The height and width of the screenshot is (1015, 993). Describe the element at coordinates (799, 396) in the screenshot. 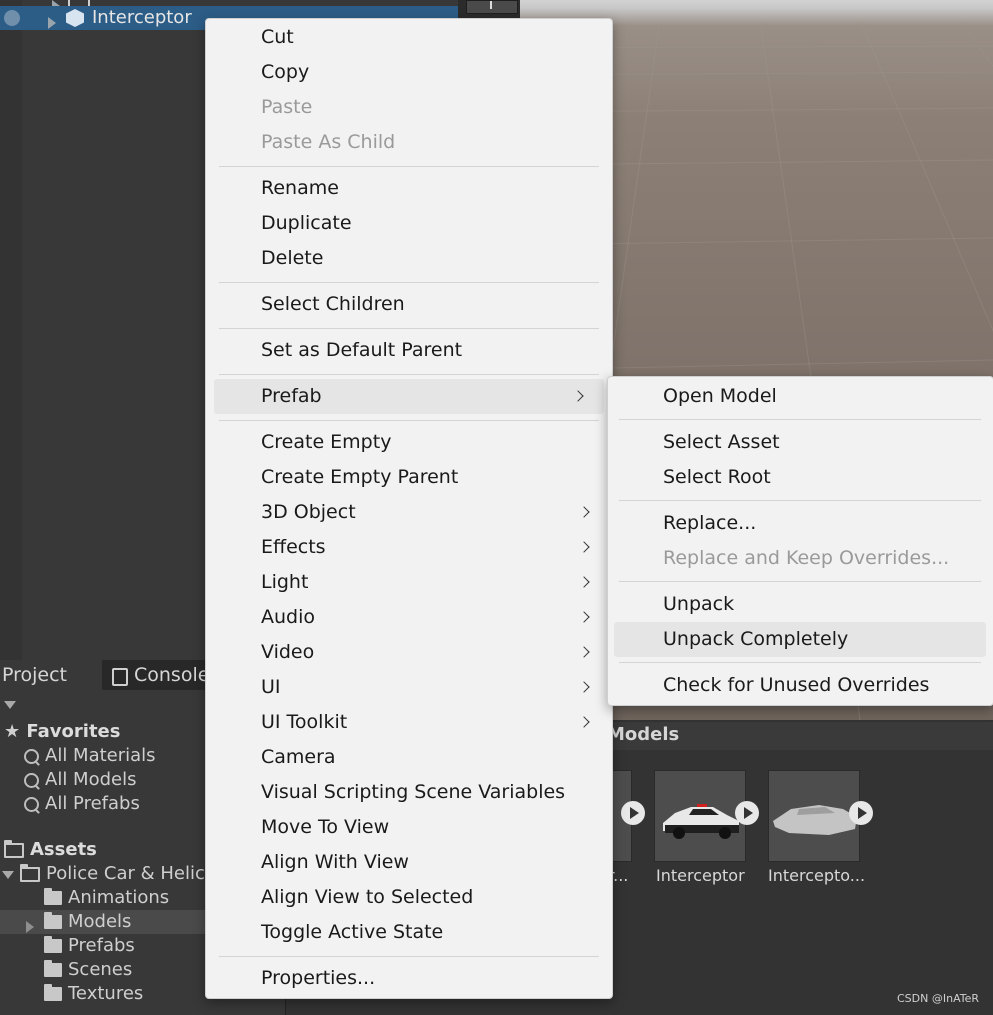

I see `submenu-item-open-model: Open Model` at that location.